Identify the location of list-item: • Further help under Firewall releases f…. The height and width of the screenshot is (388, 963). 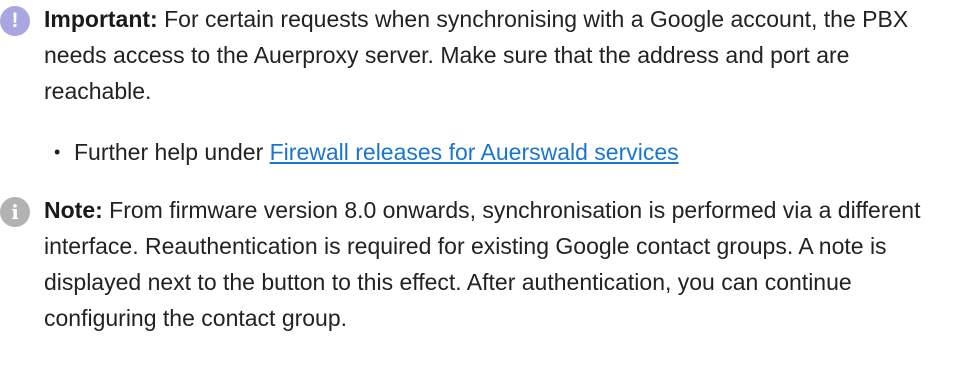
(361, 152).